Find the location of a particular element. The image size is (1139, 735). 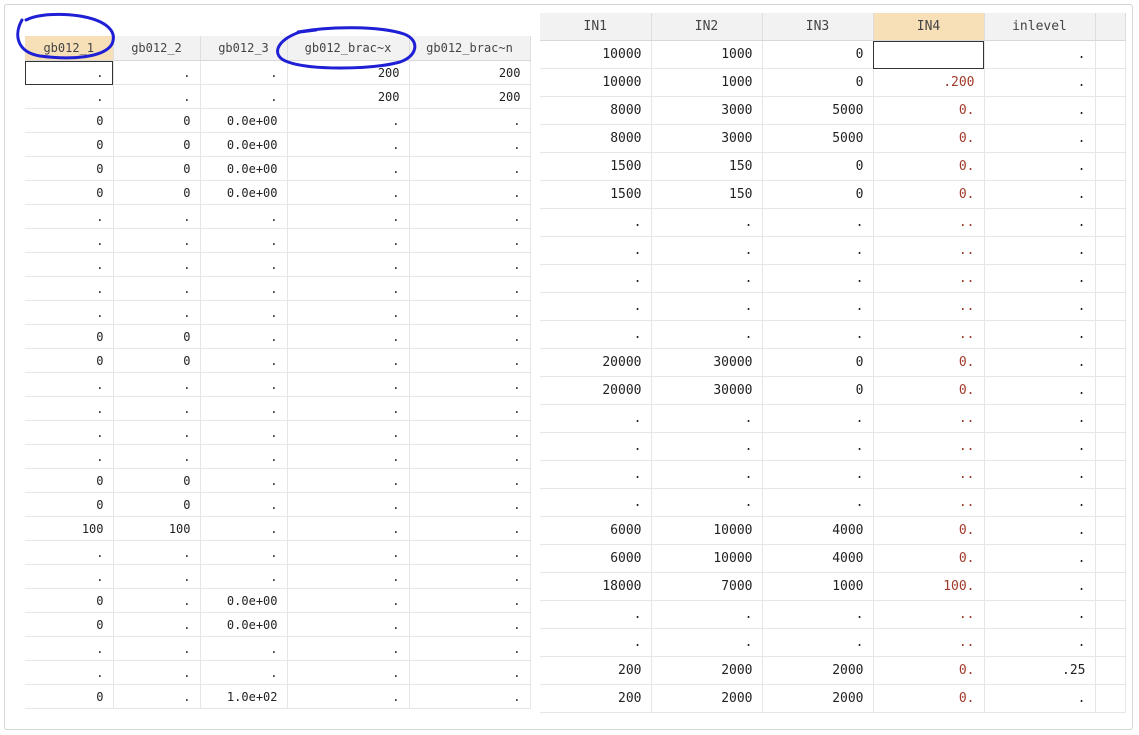

cell-in1: 20000 is located at coordinates (596, 362).